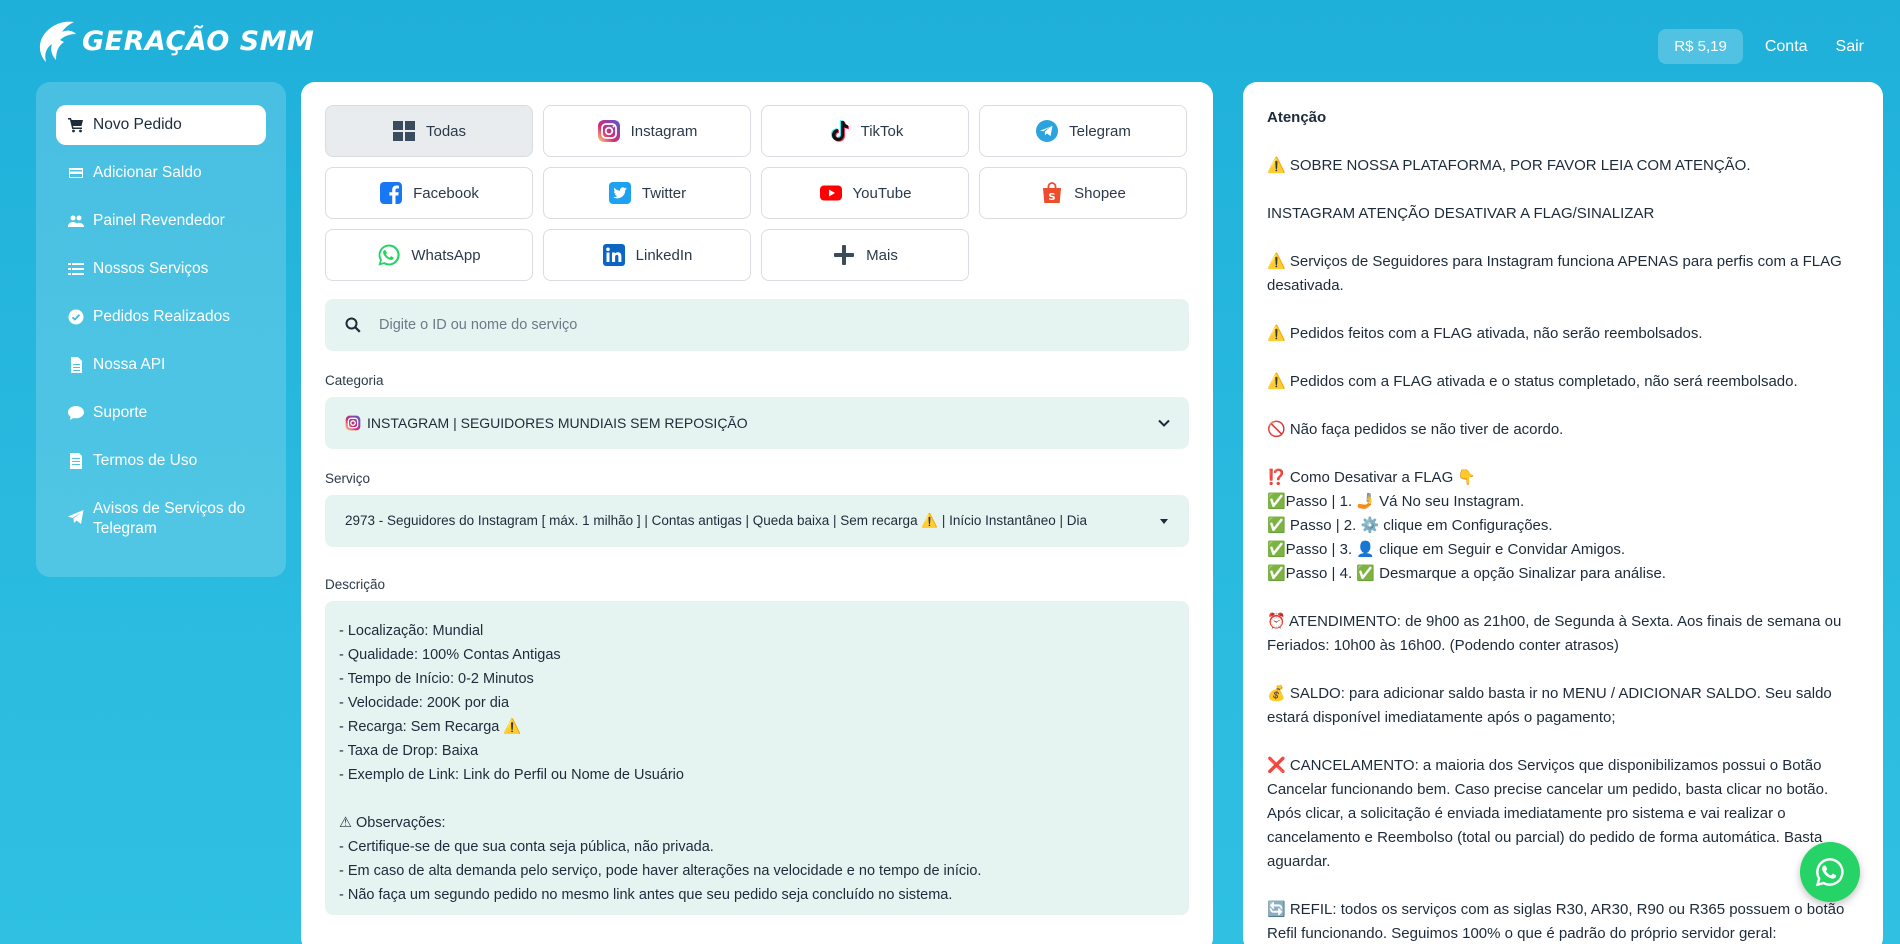 The height and width of the screenshot is (944, 1900). Describe the element at coordinates (844, 255) in the screenshot. I see `plus-icon` at that location.